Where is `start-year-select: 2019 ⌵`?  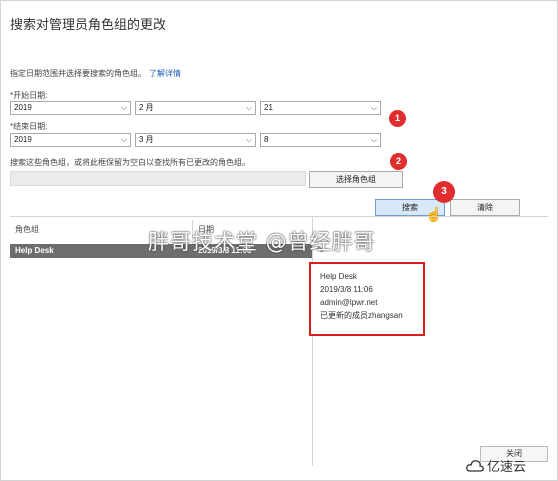
start-year-select: 2019 ⌵ is located at coordinates (70, 108).